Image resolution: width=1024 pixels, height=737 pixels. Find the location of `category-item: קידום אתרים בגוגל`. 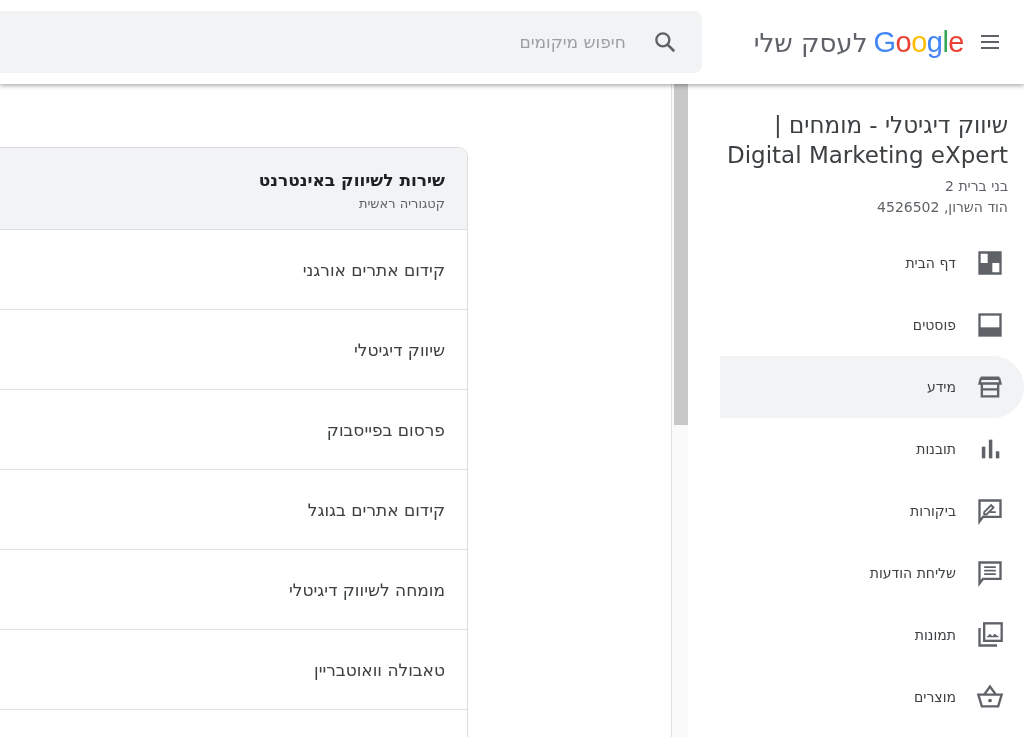

category-item: קידום אתרים בגוגל is located at coordinates (233, 510).